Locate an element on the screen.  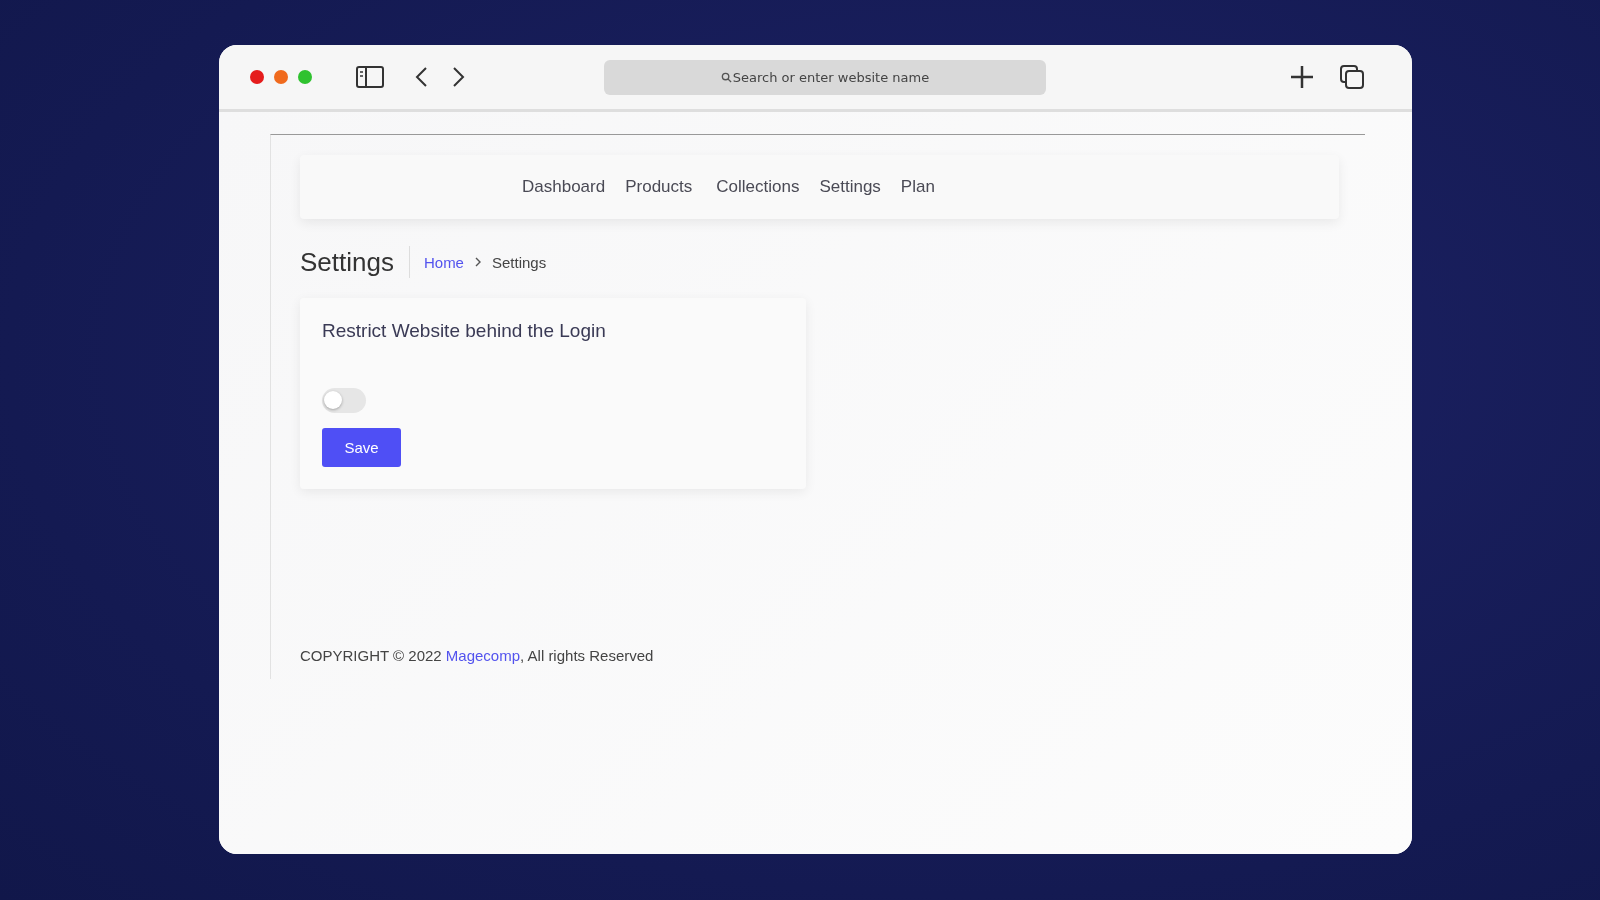
breadcrumb-current: Settings is located at coordinates (519, 262).